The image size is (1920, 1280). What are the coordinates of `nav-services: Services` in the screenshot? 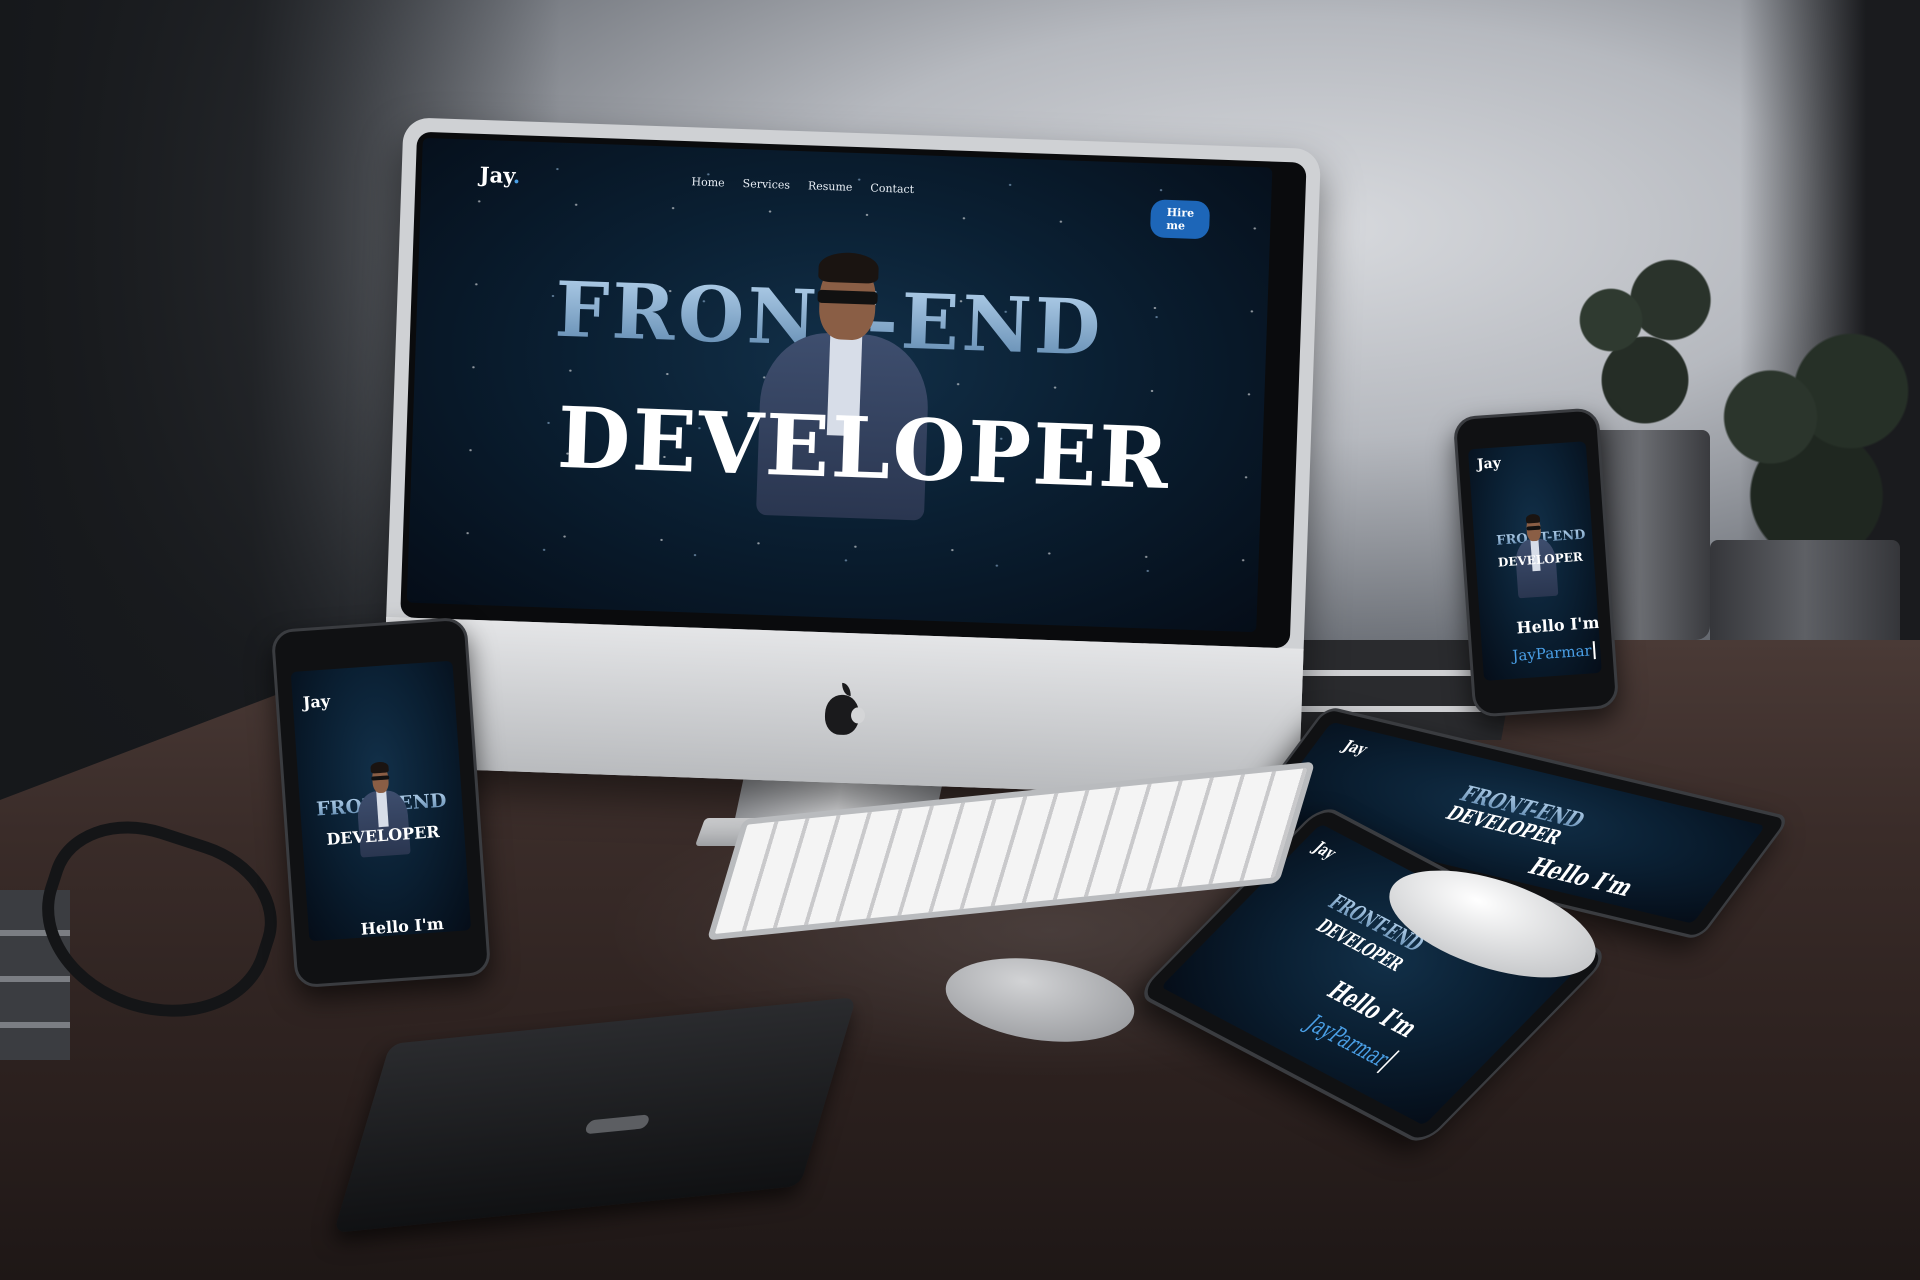 It's located at (766, 184).